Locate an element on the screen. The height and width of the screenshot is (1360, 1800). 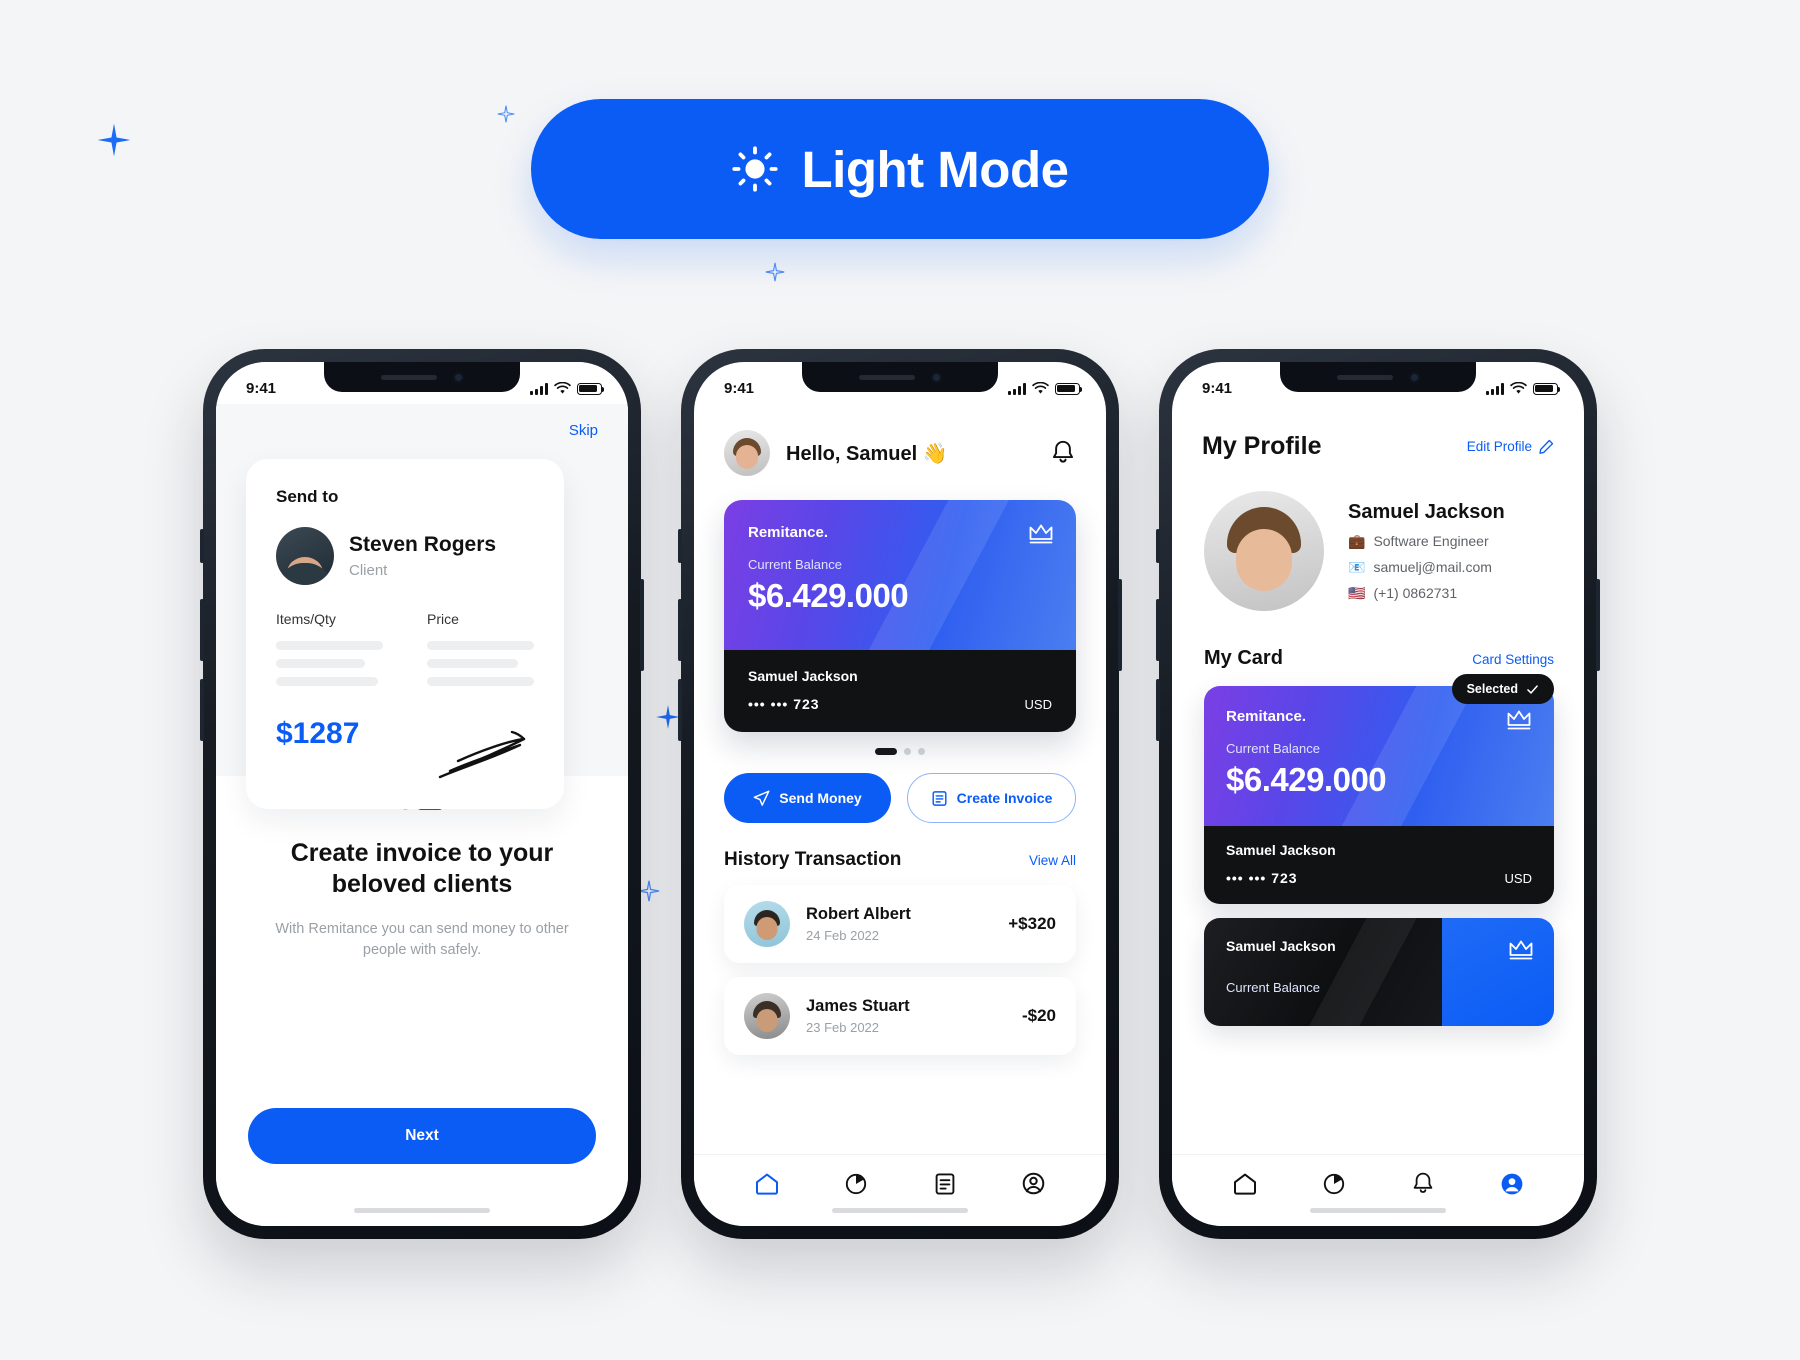
client-row: Steven Rogers Client is located at coordinates (405, 556).